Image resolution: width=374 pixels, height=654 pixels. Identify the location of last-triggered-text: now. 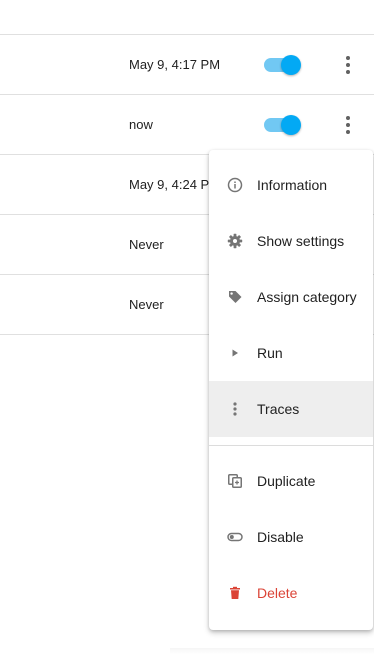
(141, 124).